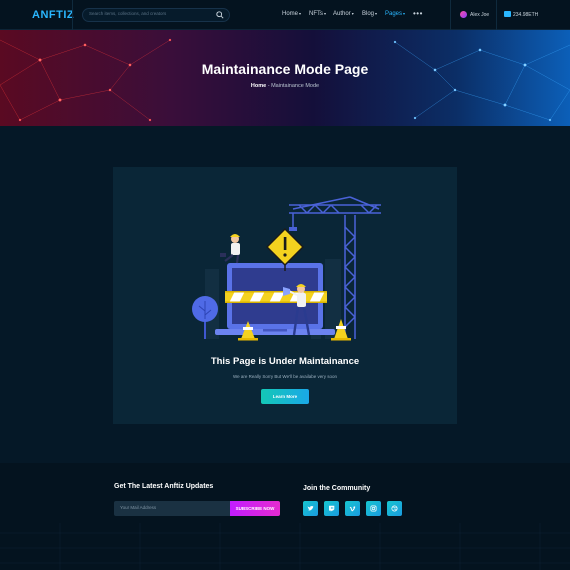 The height and width of the screenshot is (570, 570). I want to click on wallet-balance: 234.98ETH, so click(525, 15).